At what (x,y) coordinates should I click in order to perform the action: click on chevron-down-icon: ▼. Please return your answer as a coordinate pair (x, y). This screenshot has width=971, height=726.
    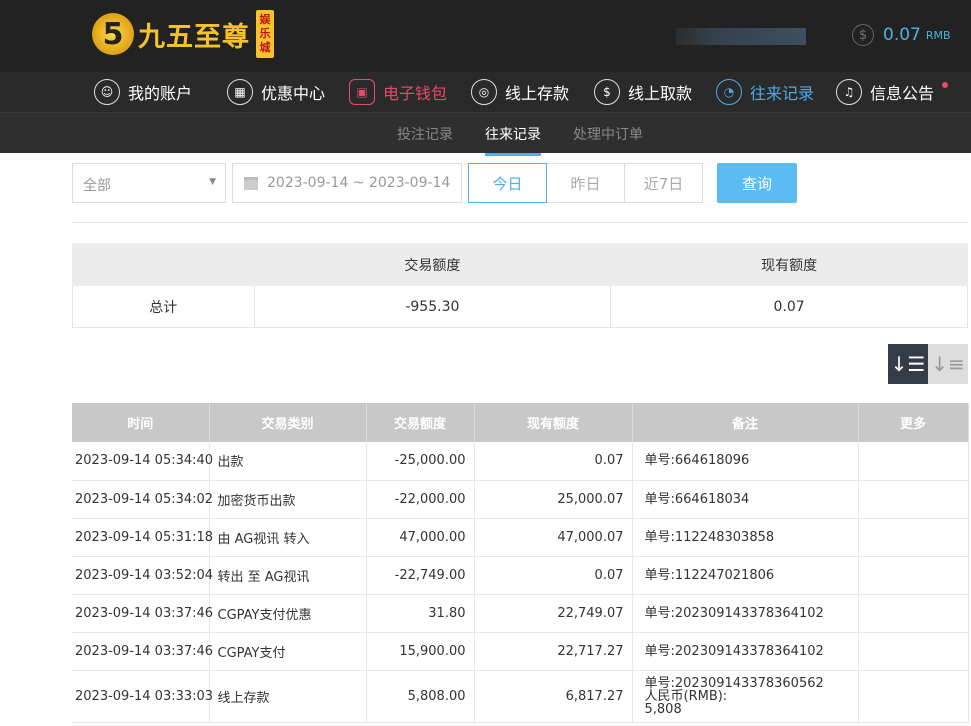
    Looking at the image, I should click on (212, 182).